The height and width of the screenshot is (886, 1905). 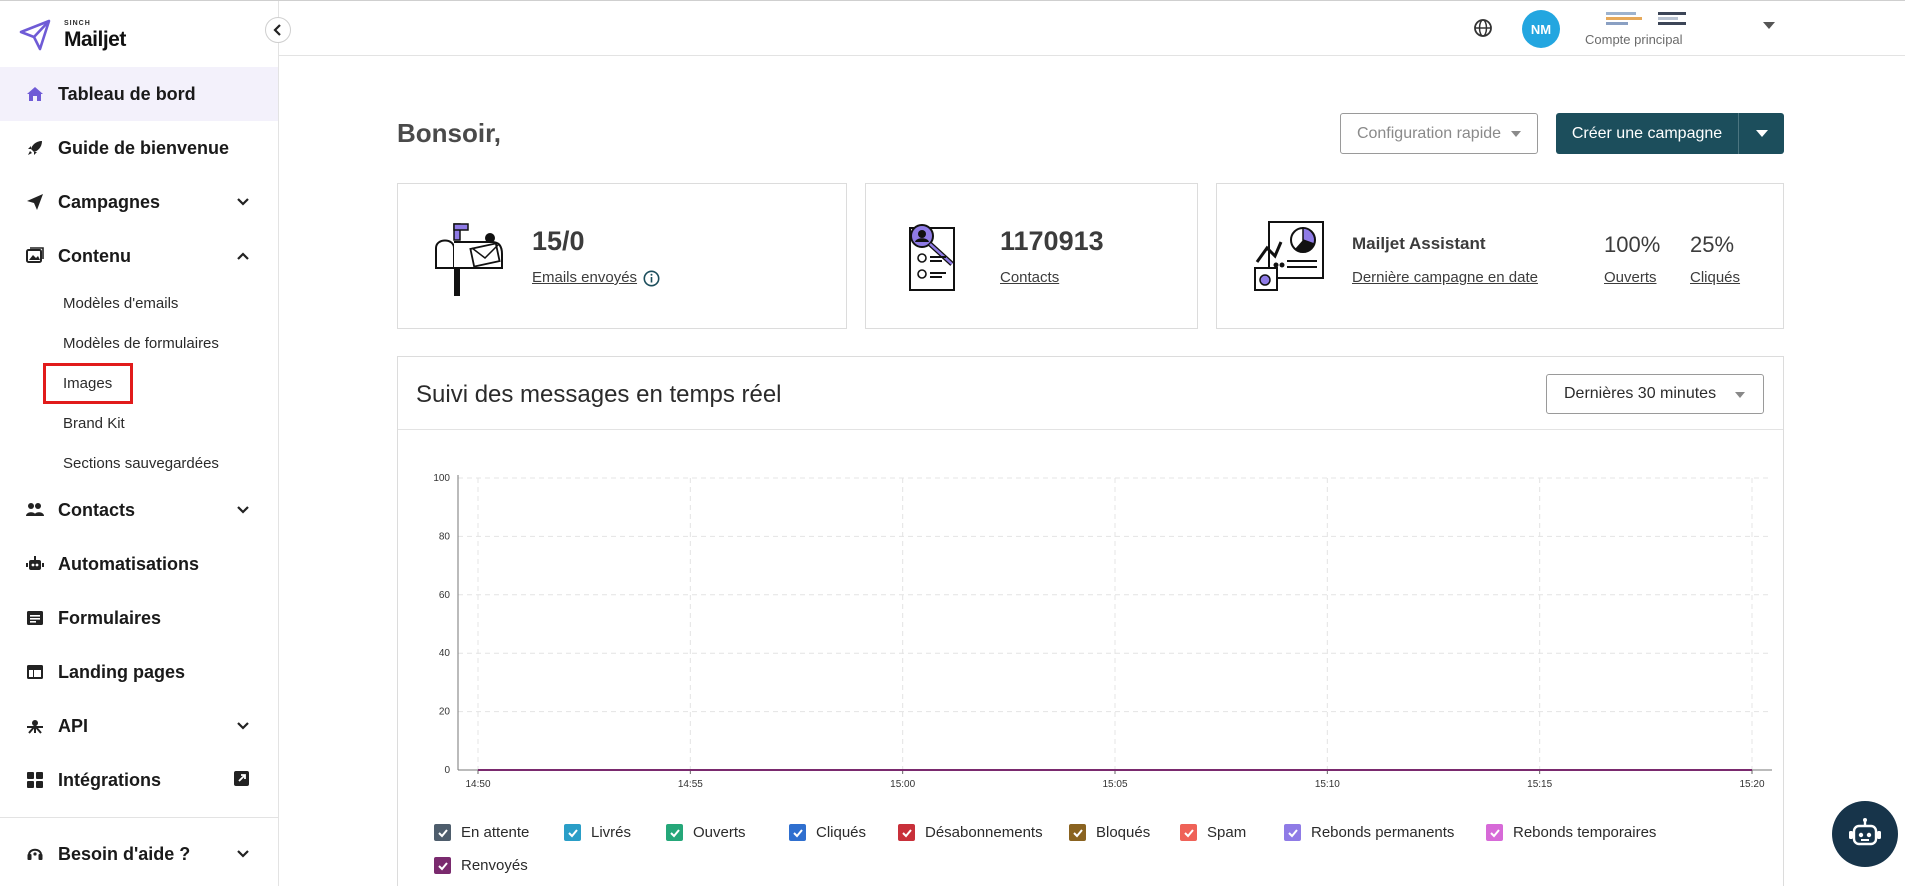 What do you see at coordinates (1109, 832) in the screenshot?
I see `legend-item: Bloqués` at bounding box center [1109, 832].